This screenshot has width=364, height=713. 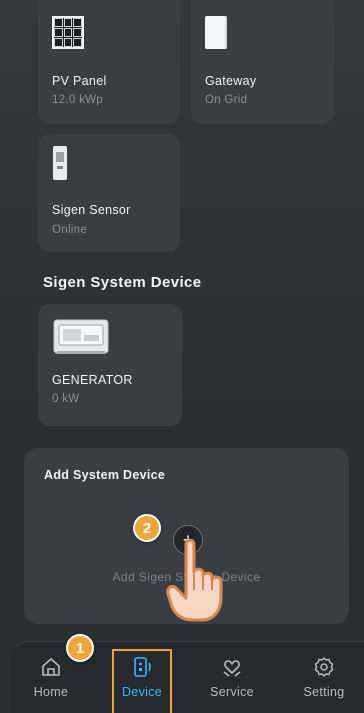 I want to click on device-status: On Grid, so click(x=226, y=100).